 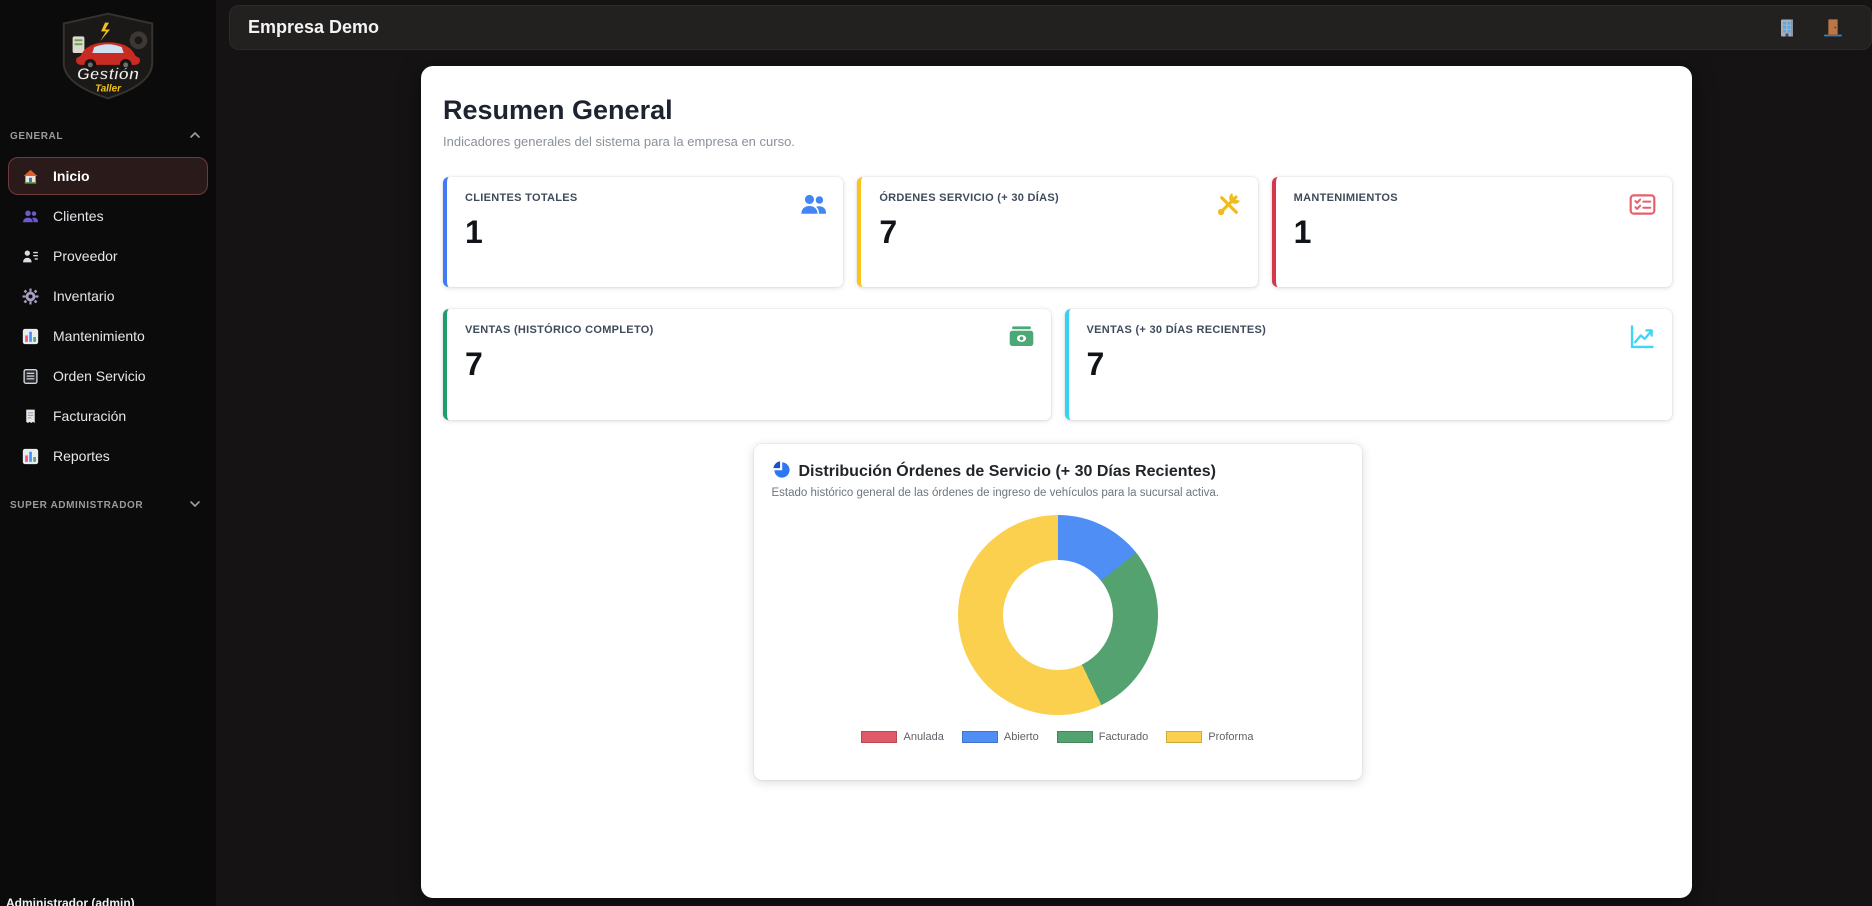 What do you see at coordinates (1642, 204) in the screenshot?
I see `card-checklist-icon` at bounding box center [1642, 204].